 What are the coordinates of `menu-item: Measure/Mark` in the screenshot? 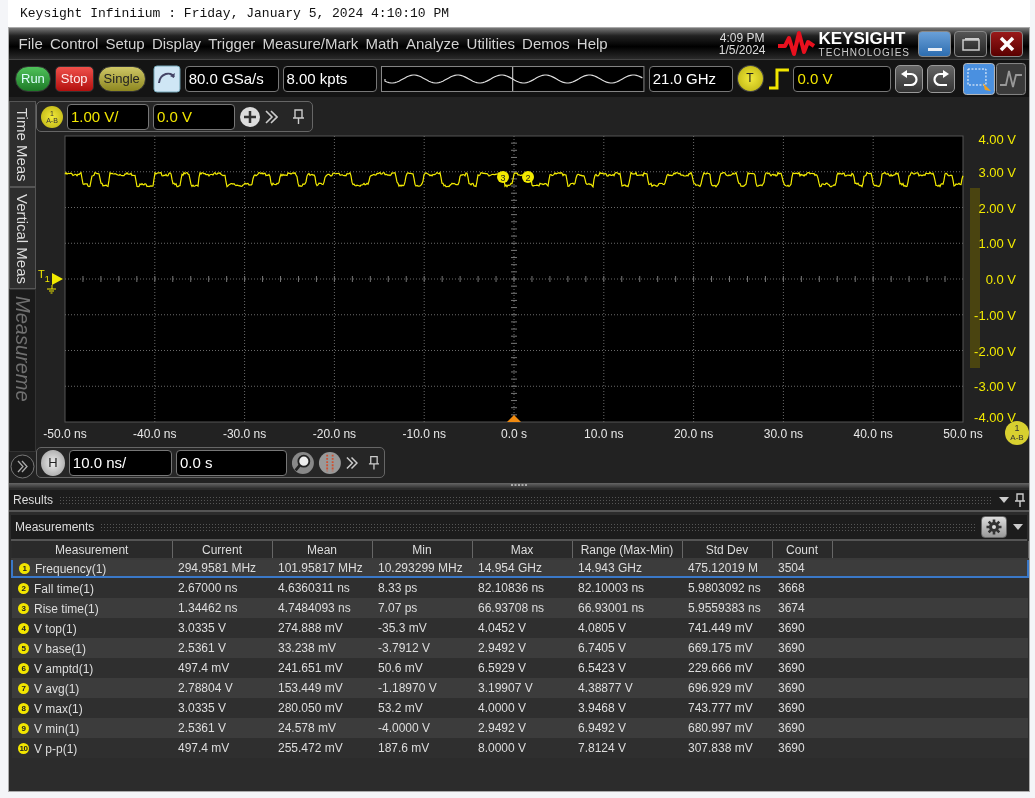 It's located at (310, 43).